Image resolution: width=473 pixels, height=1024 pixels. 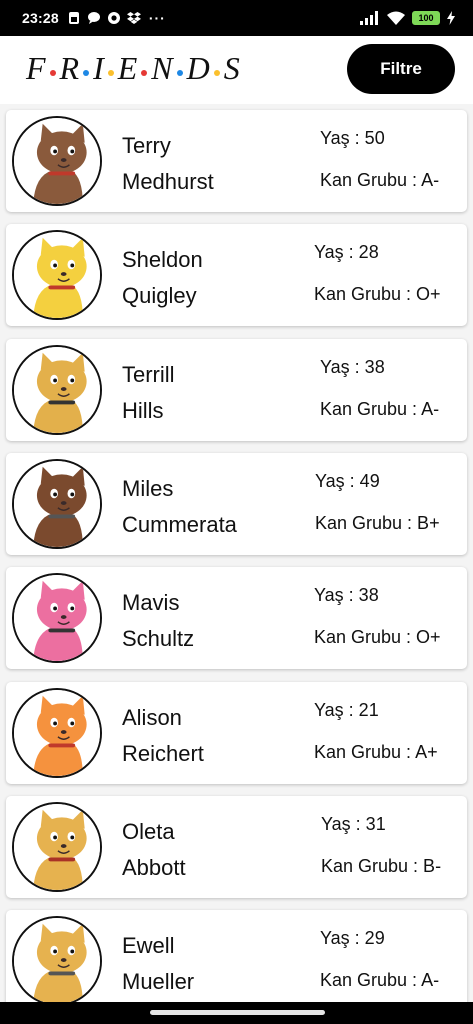 What do you see at coordinates (163, 753) in the screenshot?
I see `last-name: Reichert` at bounding box center [163, 753].